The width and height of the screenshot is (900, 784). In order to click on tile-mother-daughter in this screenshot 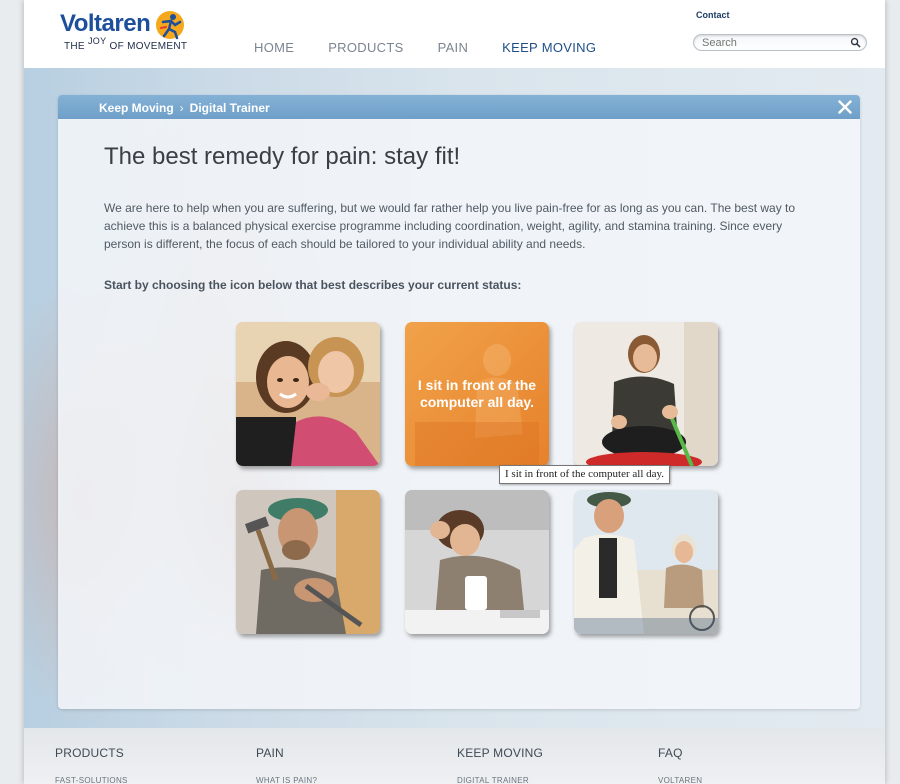, I will do `click(308, 394)`.